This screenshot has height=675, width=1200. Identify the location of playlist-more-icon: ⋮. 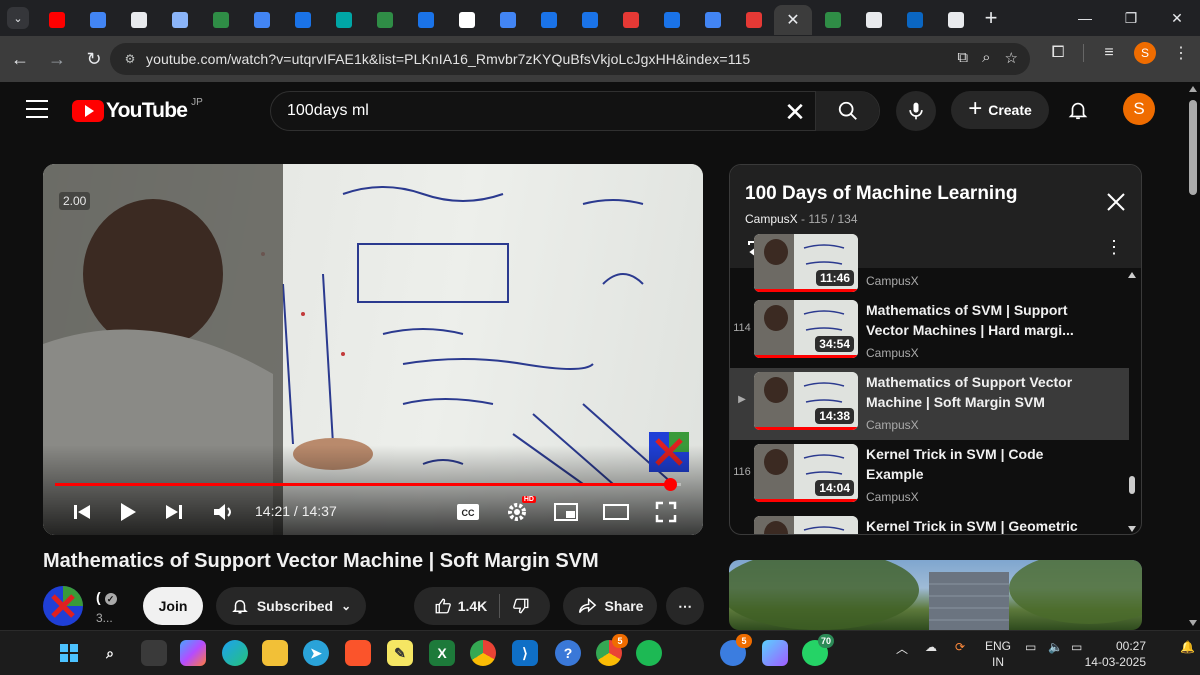
(1114, 247).